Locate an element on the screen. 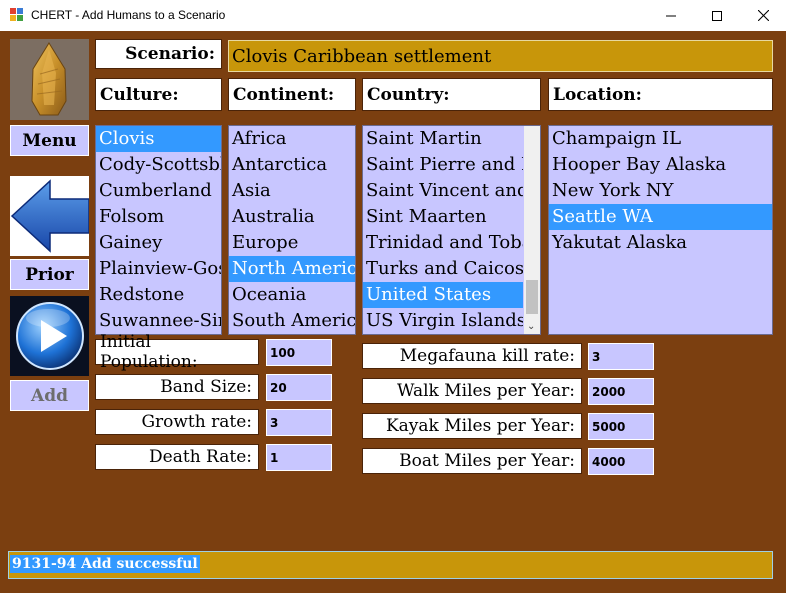 Image resolution: width=786 pixels, height=593 pixels. param-input: 20 is located at coordinates (299, 387).